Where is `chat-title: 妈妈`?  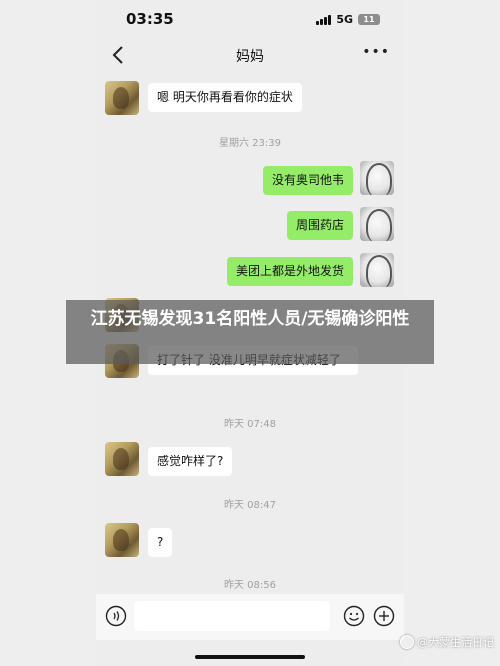
chat-title: 妈妈 is located at coordinates (250, 57).